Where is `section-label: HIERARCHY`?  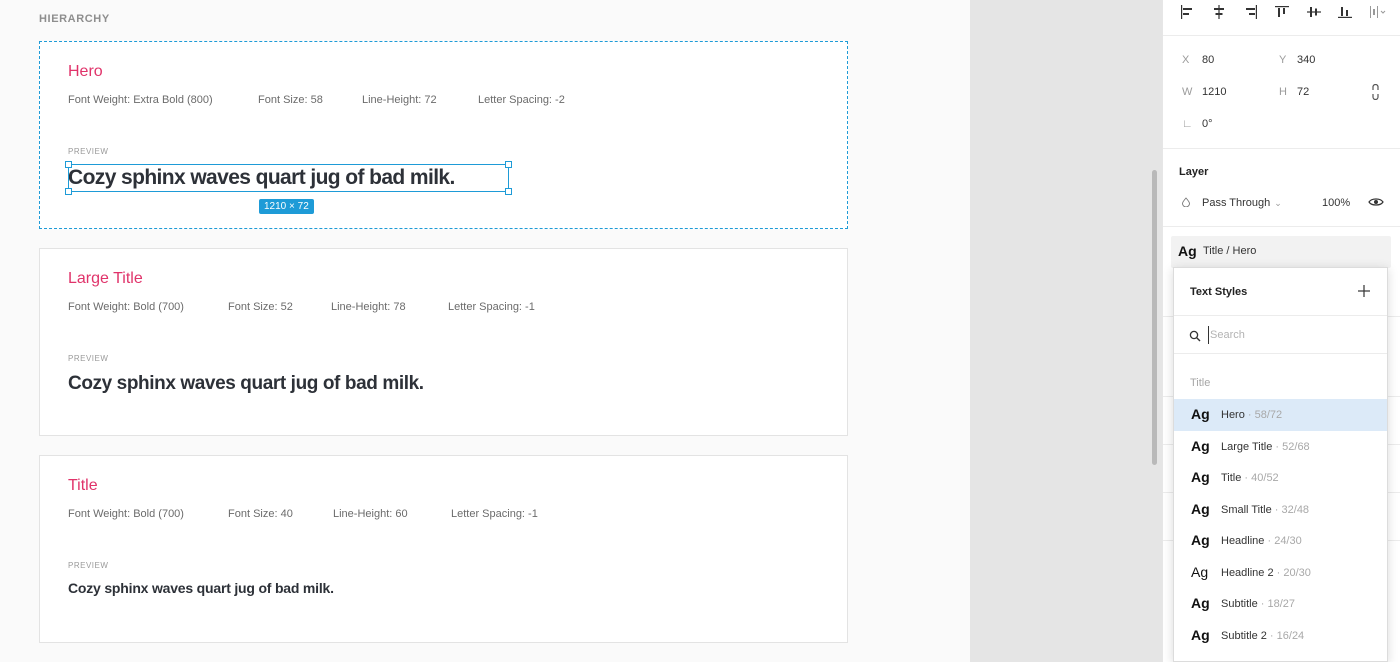 section-label: HIERARCHY is located at coordinates (74, 19).